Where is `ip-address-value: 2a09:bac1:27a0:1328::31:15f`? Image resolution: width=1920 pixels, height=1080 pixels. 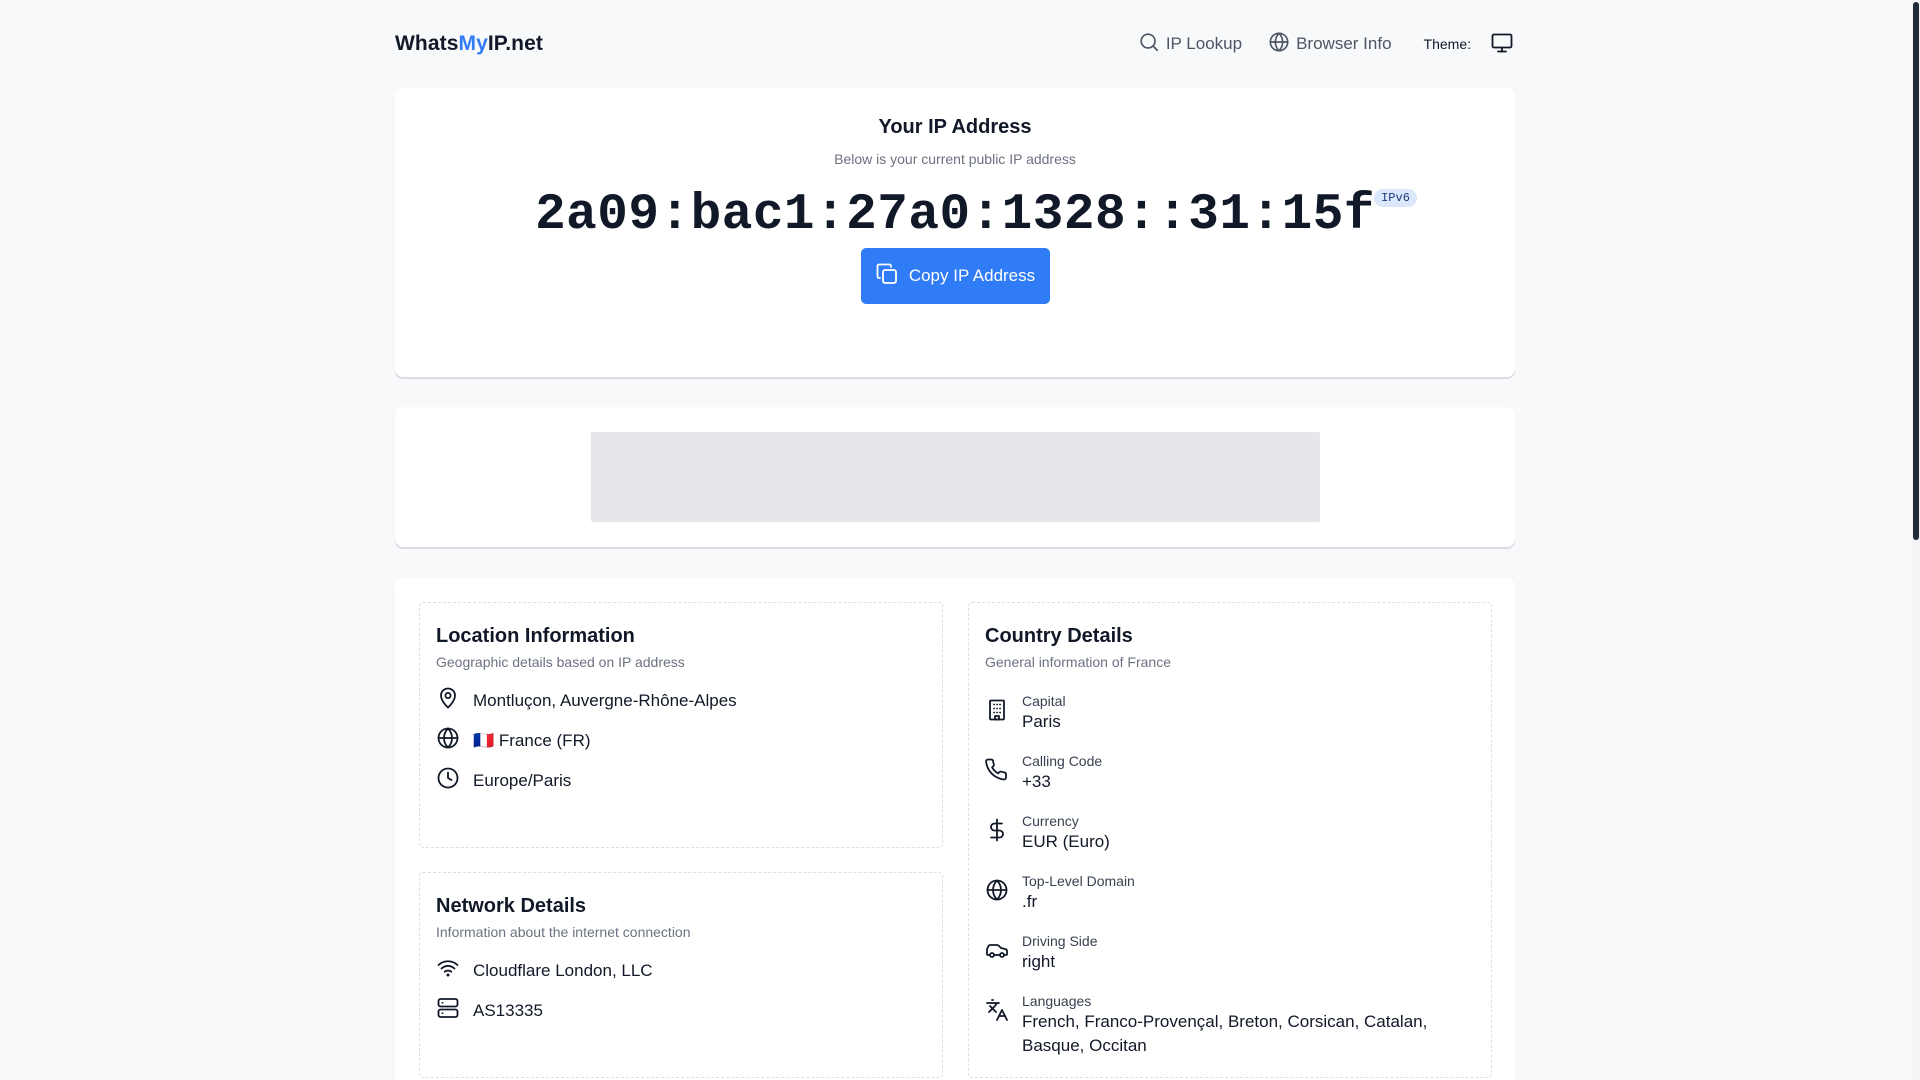 ip-address-value: 2a09:bac1:27a0:1328::31:15f is located at coordinates (955, 215).